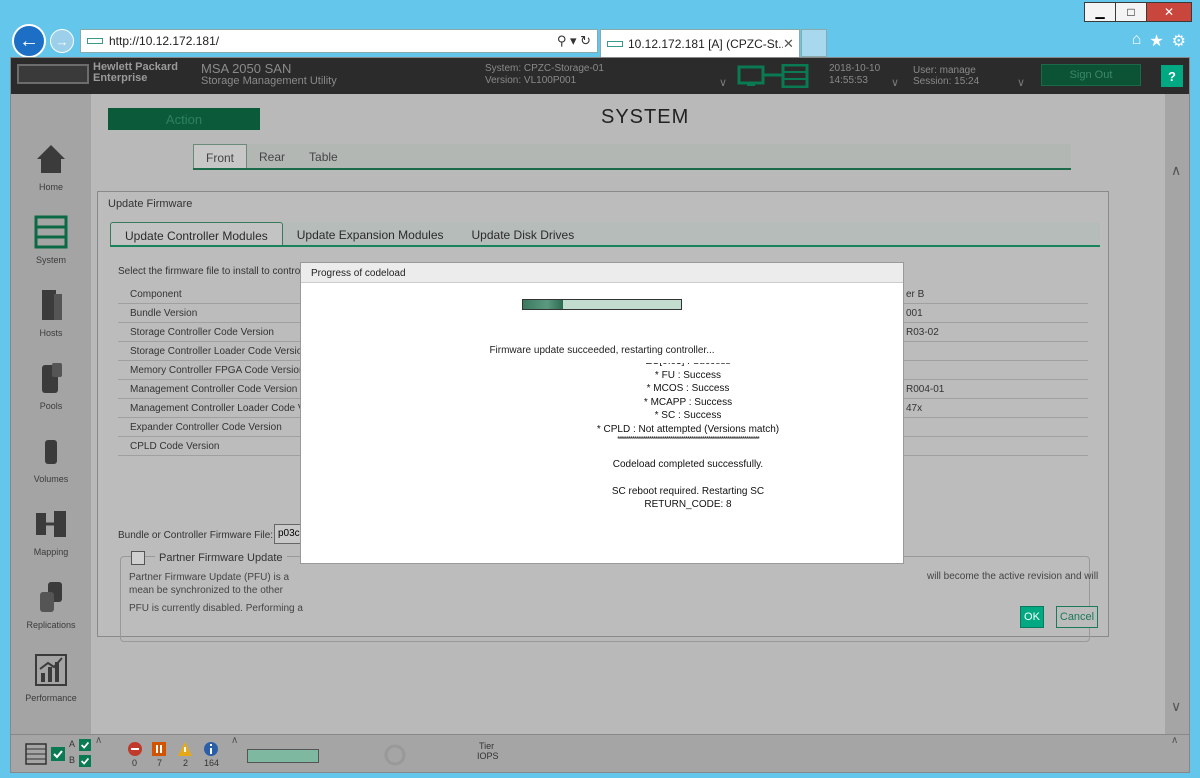 Image resolution: width=1200 pixels, height=778 pixels. I want to click on settings-gear-icon: ⚙, so click(1179, 41).